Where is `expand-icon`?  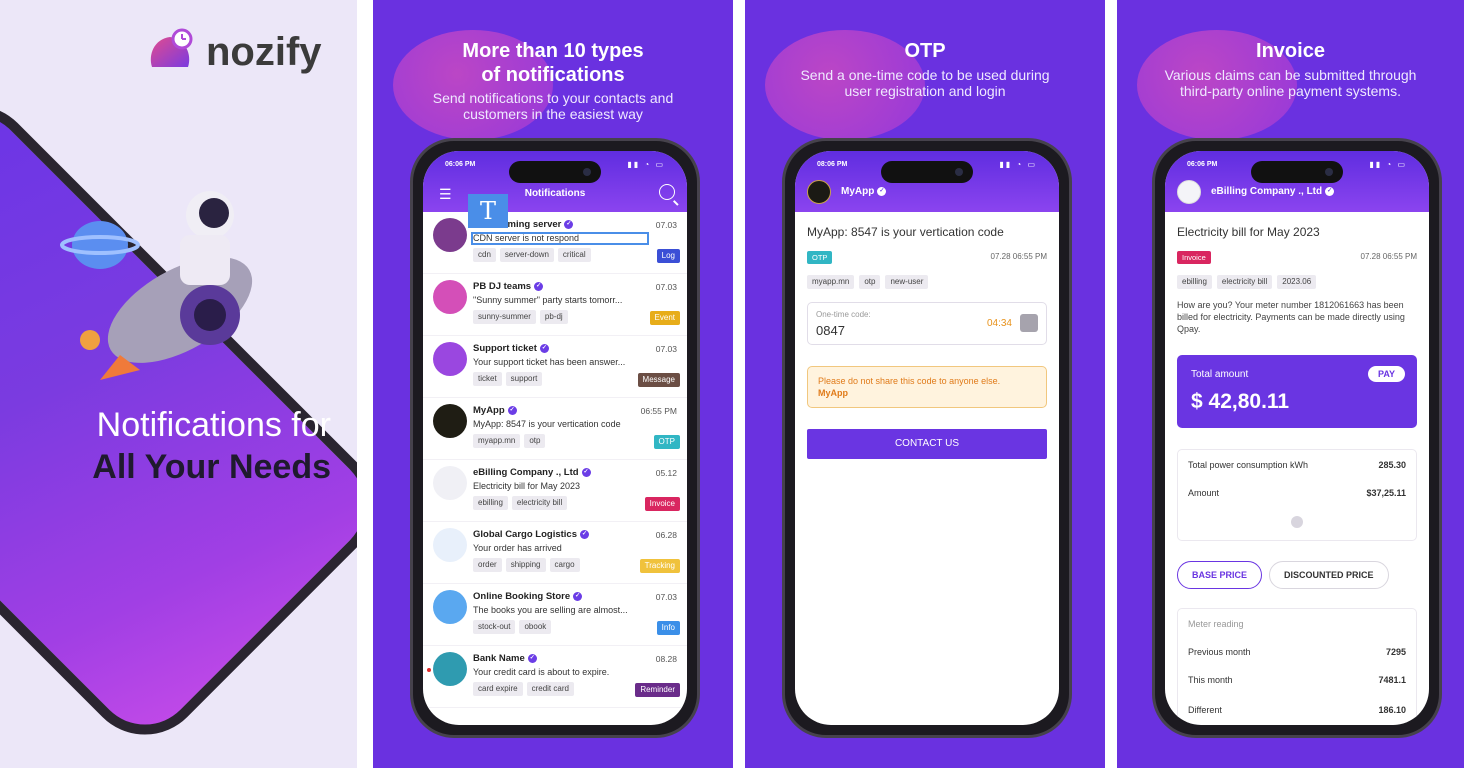 expand-icon is located at coordinates (1297, 522).